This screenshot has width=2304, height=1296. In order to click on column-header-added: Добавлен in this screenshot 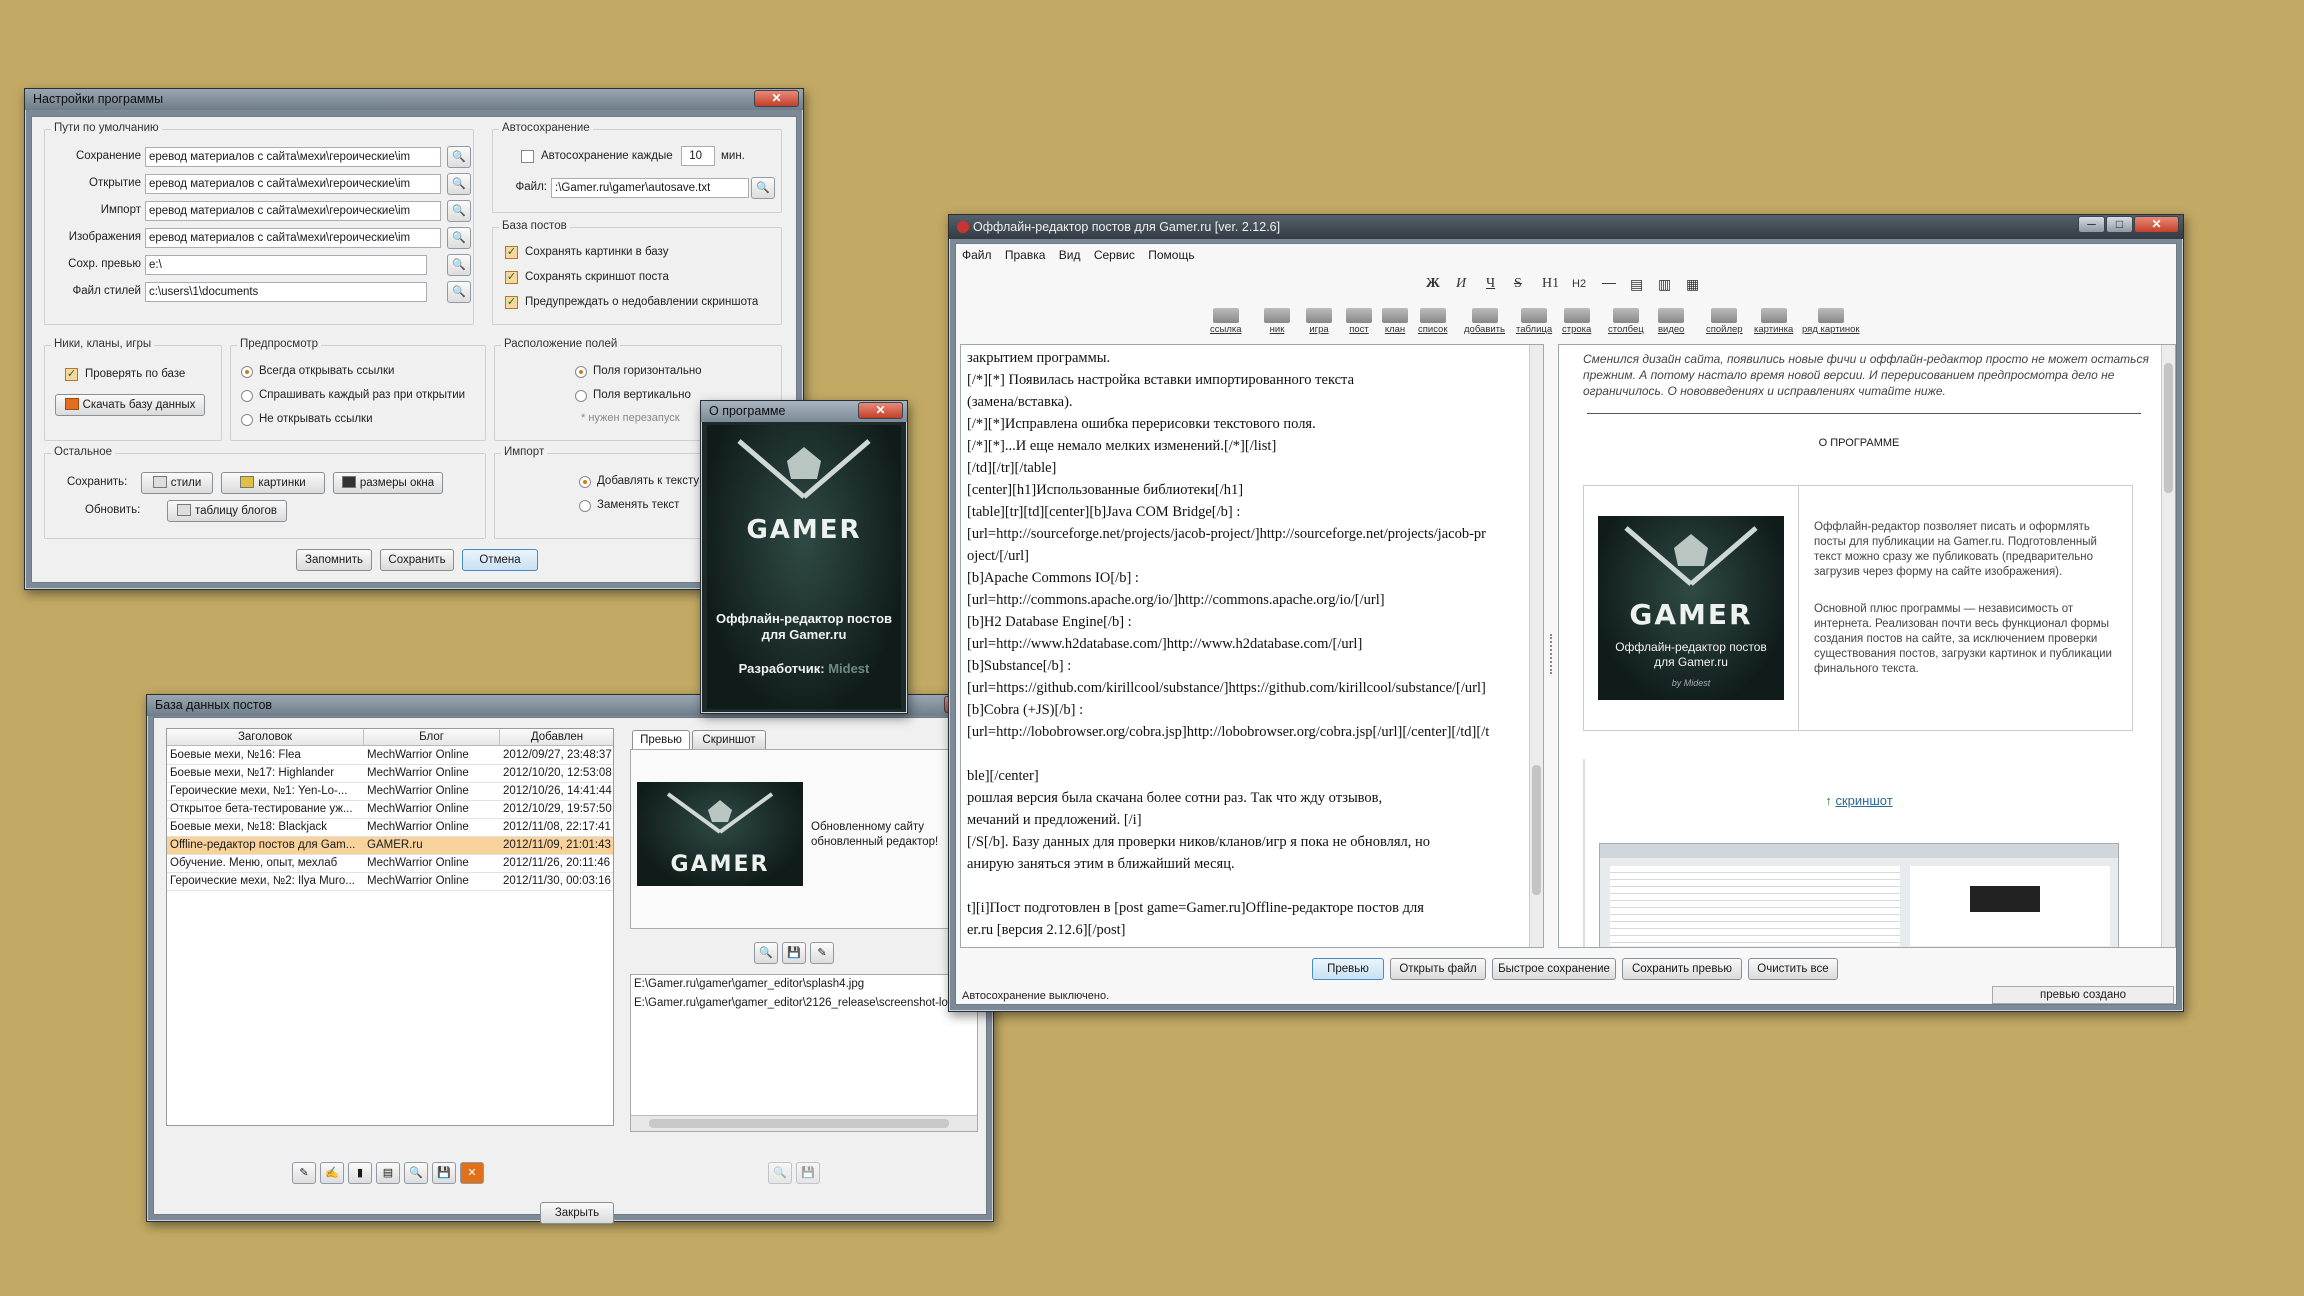, I will do `click(556, 737)`.